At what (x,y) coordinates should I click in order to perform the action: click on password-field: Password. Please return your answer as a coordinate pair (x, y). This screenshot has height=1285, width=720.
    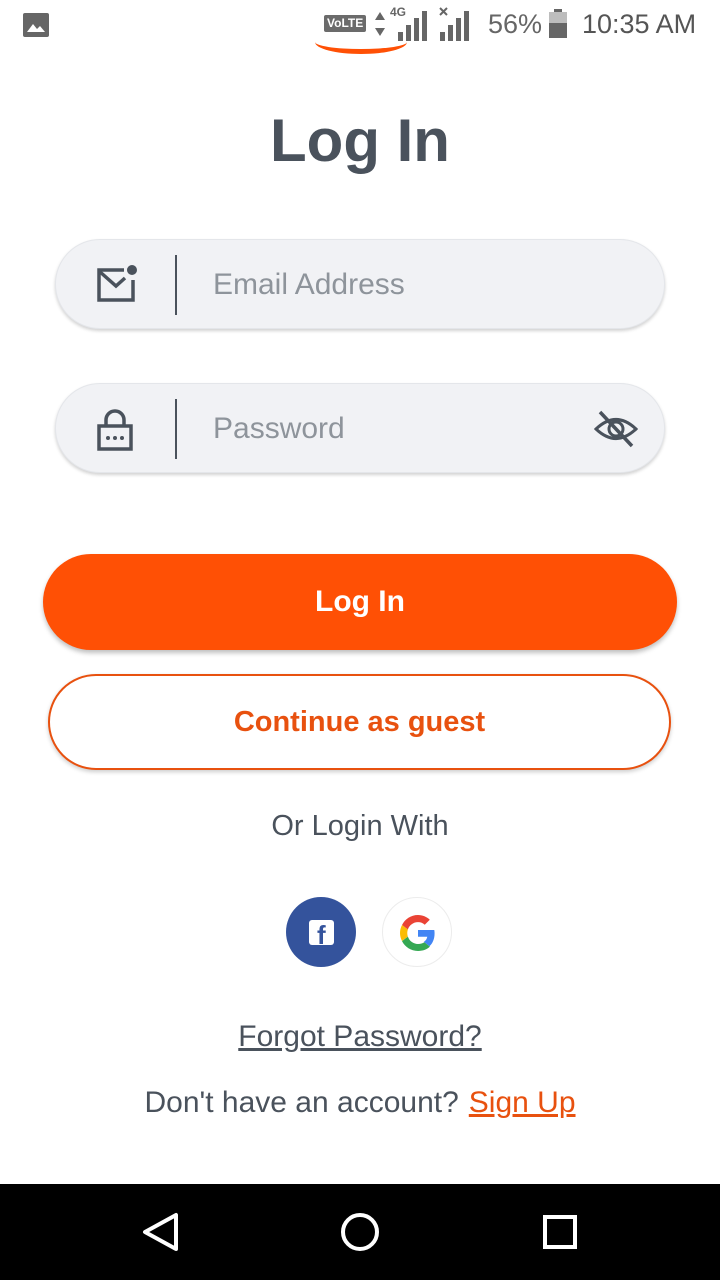
    Looking at the image, I should click on (360, 428).